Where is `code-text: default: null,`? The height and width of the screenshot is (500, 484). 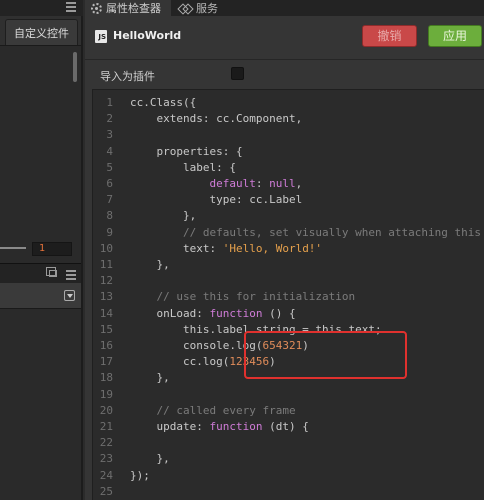
code-text: default: null, is located at coordinates (256, 183).